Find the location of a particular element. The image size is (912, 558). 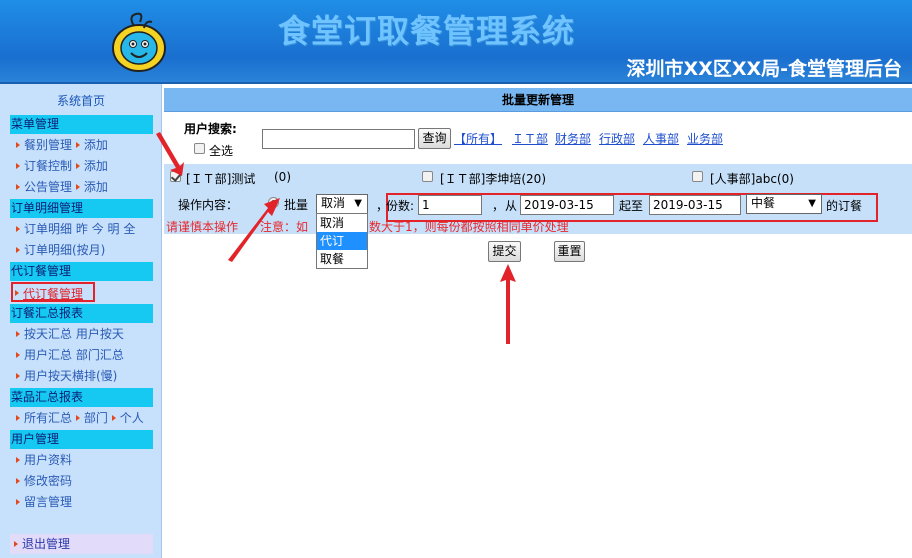

sidebar-item-user-by-day-horizontal: 用户按天横排(慢) is located at coordinates (66, 376).